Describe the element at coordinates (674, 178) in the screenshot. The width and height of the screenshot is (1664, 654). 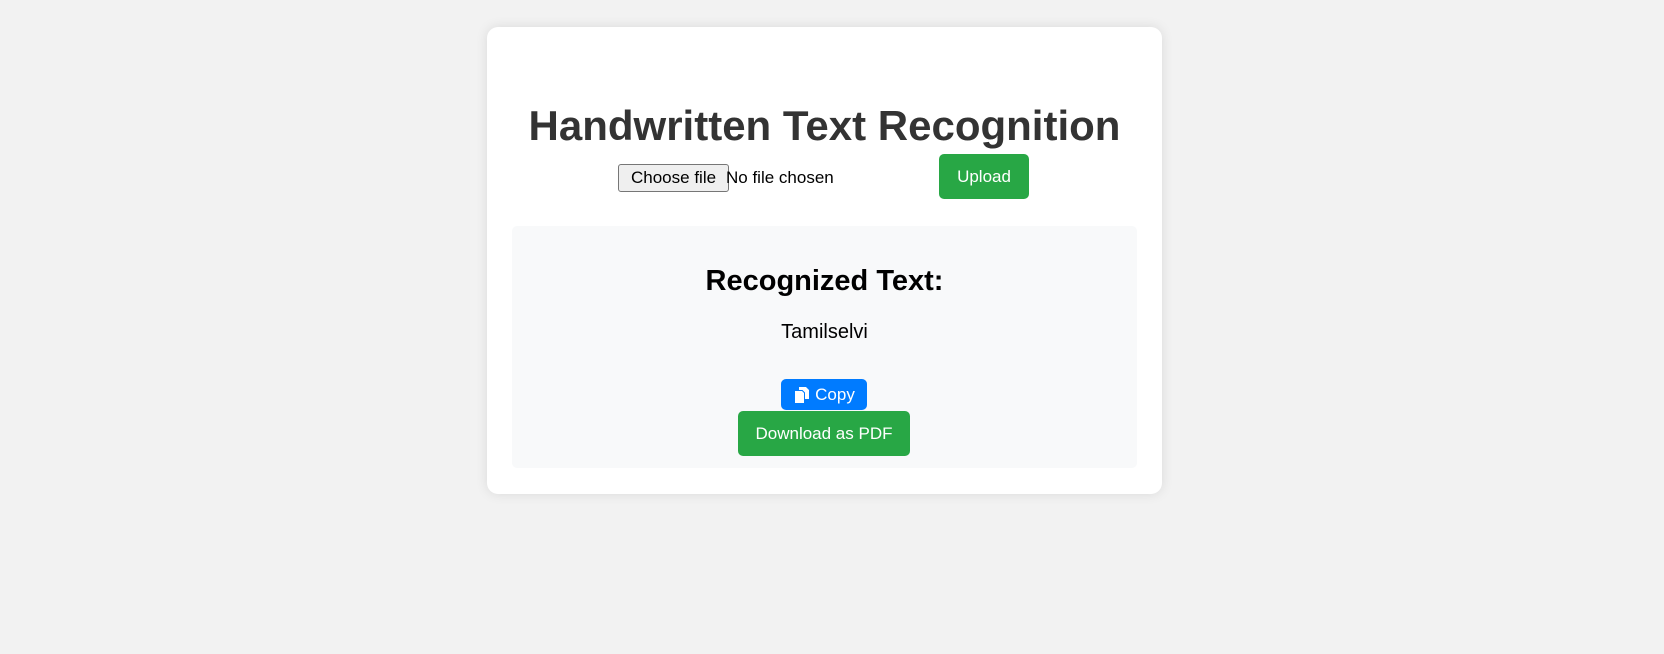
I see `choose-file-button: Choose file` at that location.